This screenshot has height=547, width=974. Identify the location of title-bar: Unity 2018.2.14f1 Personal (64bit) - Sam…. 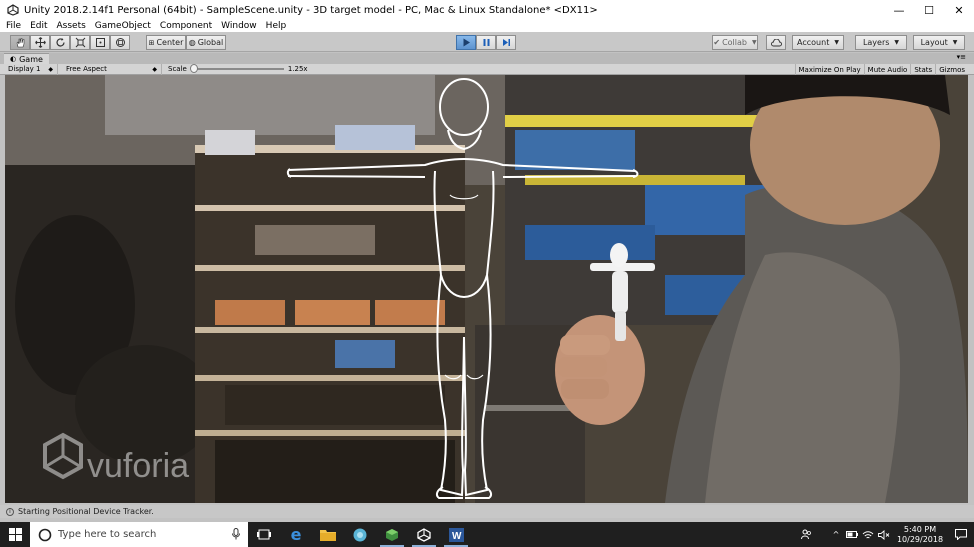
(487, 10).